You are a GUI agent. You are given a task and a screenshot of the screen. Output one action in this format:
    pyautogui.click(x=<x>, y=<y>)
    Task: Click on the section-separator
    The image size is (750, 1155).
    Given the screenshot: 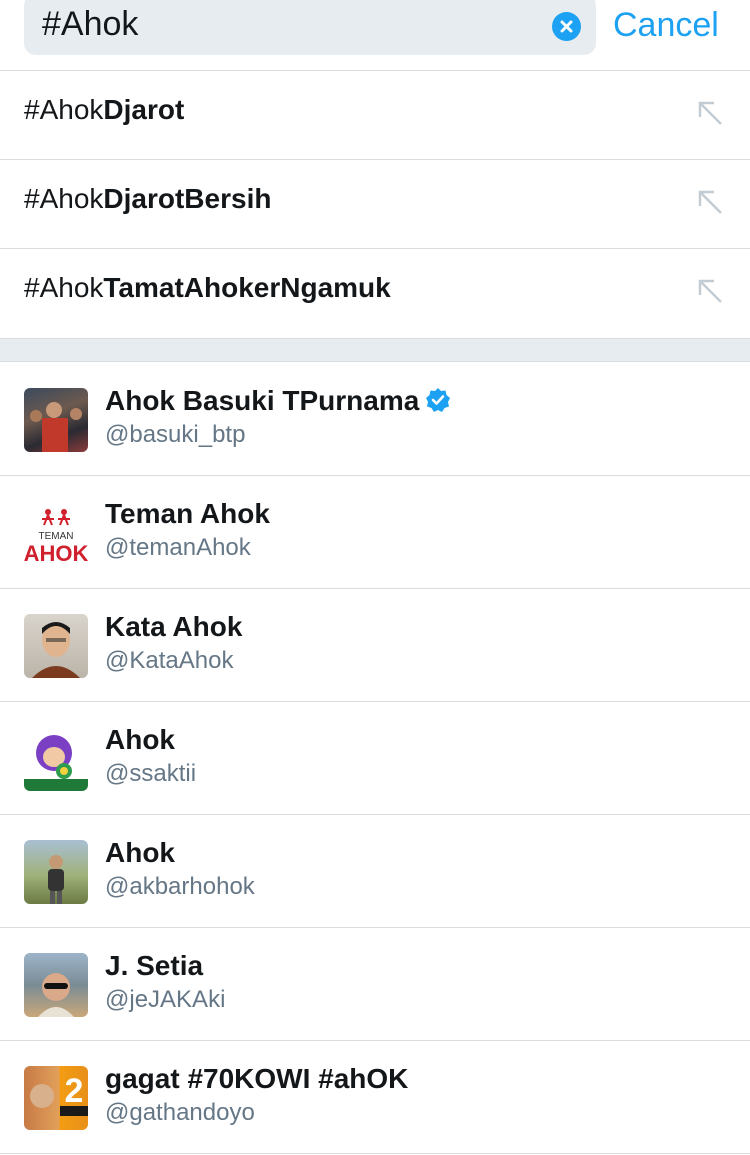 What is the action you would take?
    pyautogui.click(x=375, y=350)
    